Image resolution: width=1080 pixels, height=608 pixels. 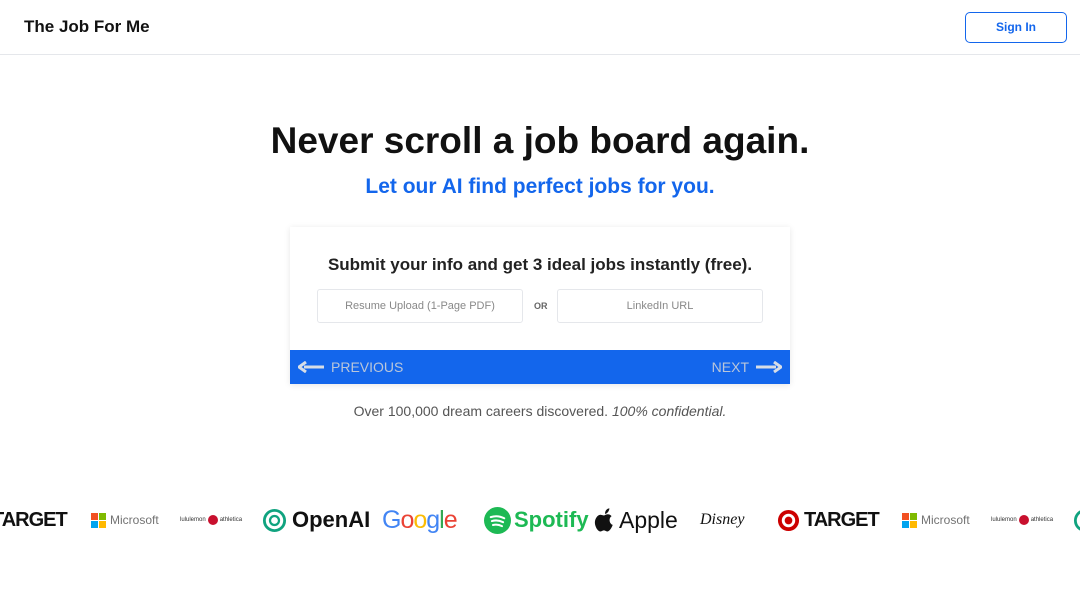 What do you see at coordinates (769, 367) in the screenshot?
I see `arrow-right-icon` at bounding box center [769, 367].